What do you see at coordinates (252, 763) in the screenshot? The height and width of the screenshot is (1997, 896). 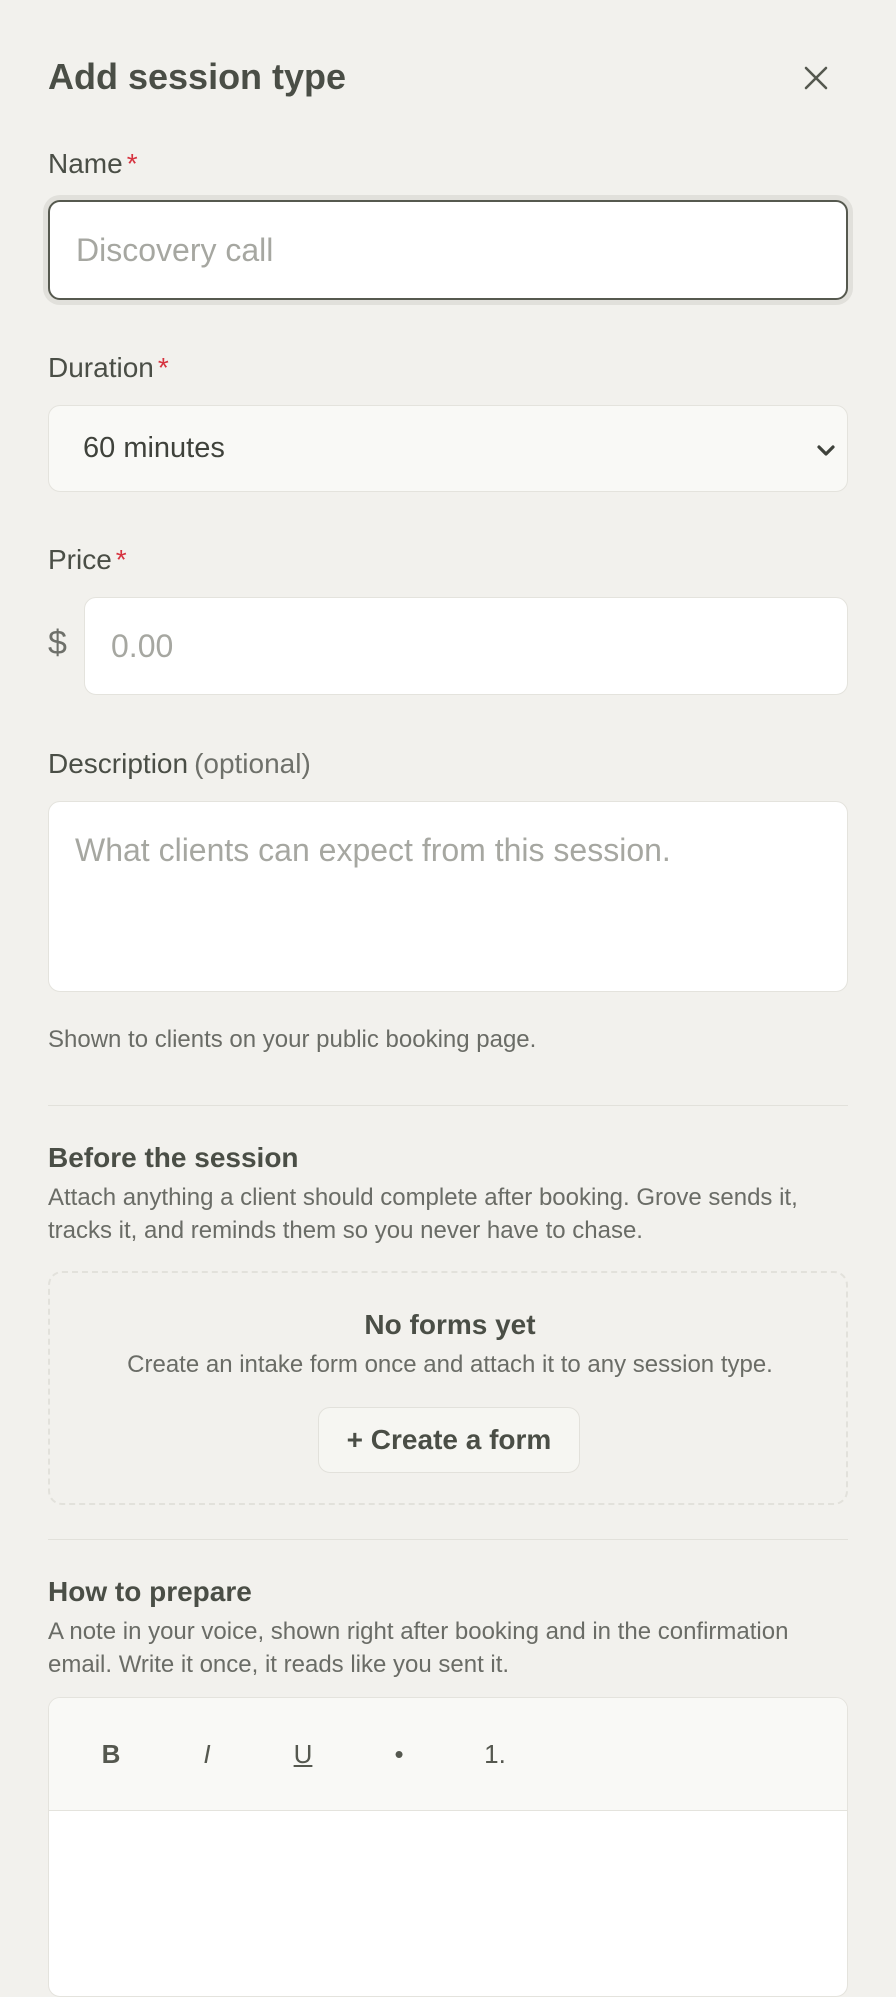 I see `description-optional-note: (optional)` at bounding box center [252, 763].